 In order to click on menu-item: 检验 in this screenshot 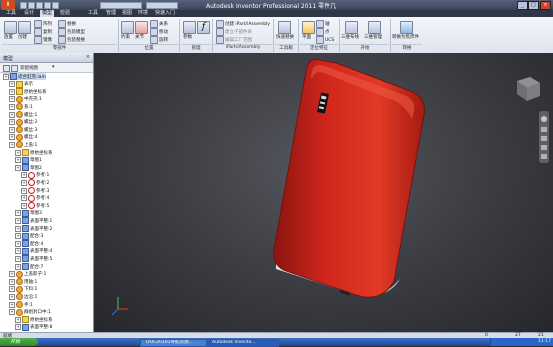, I will do `click(65, 13)`.